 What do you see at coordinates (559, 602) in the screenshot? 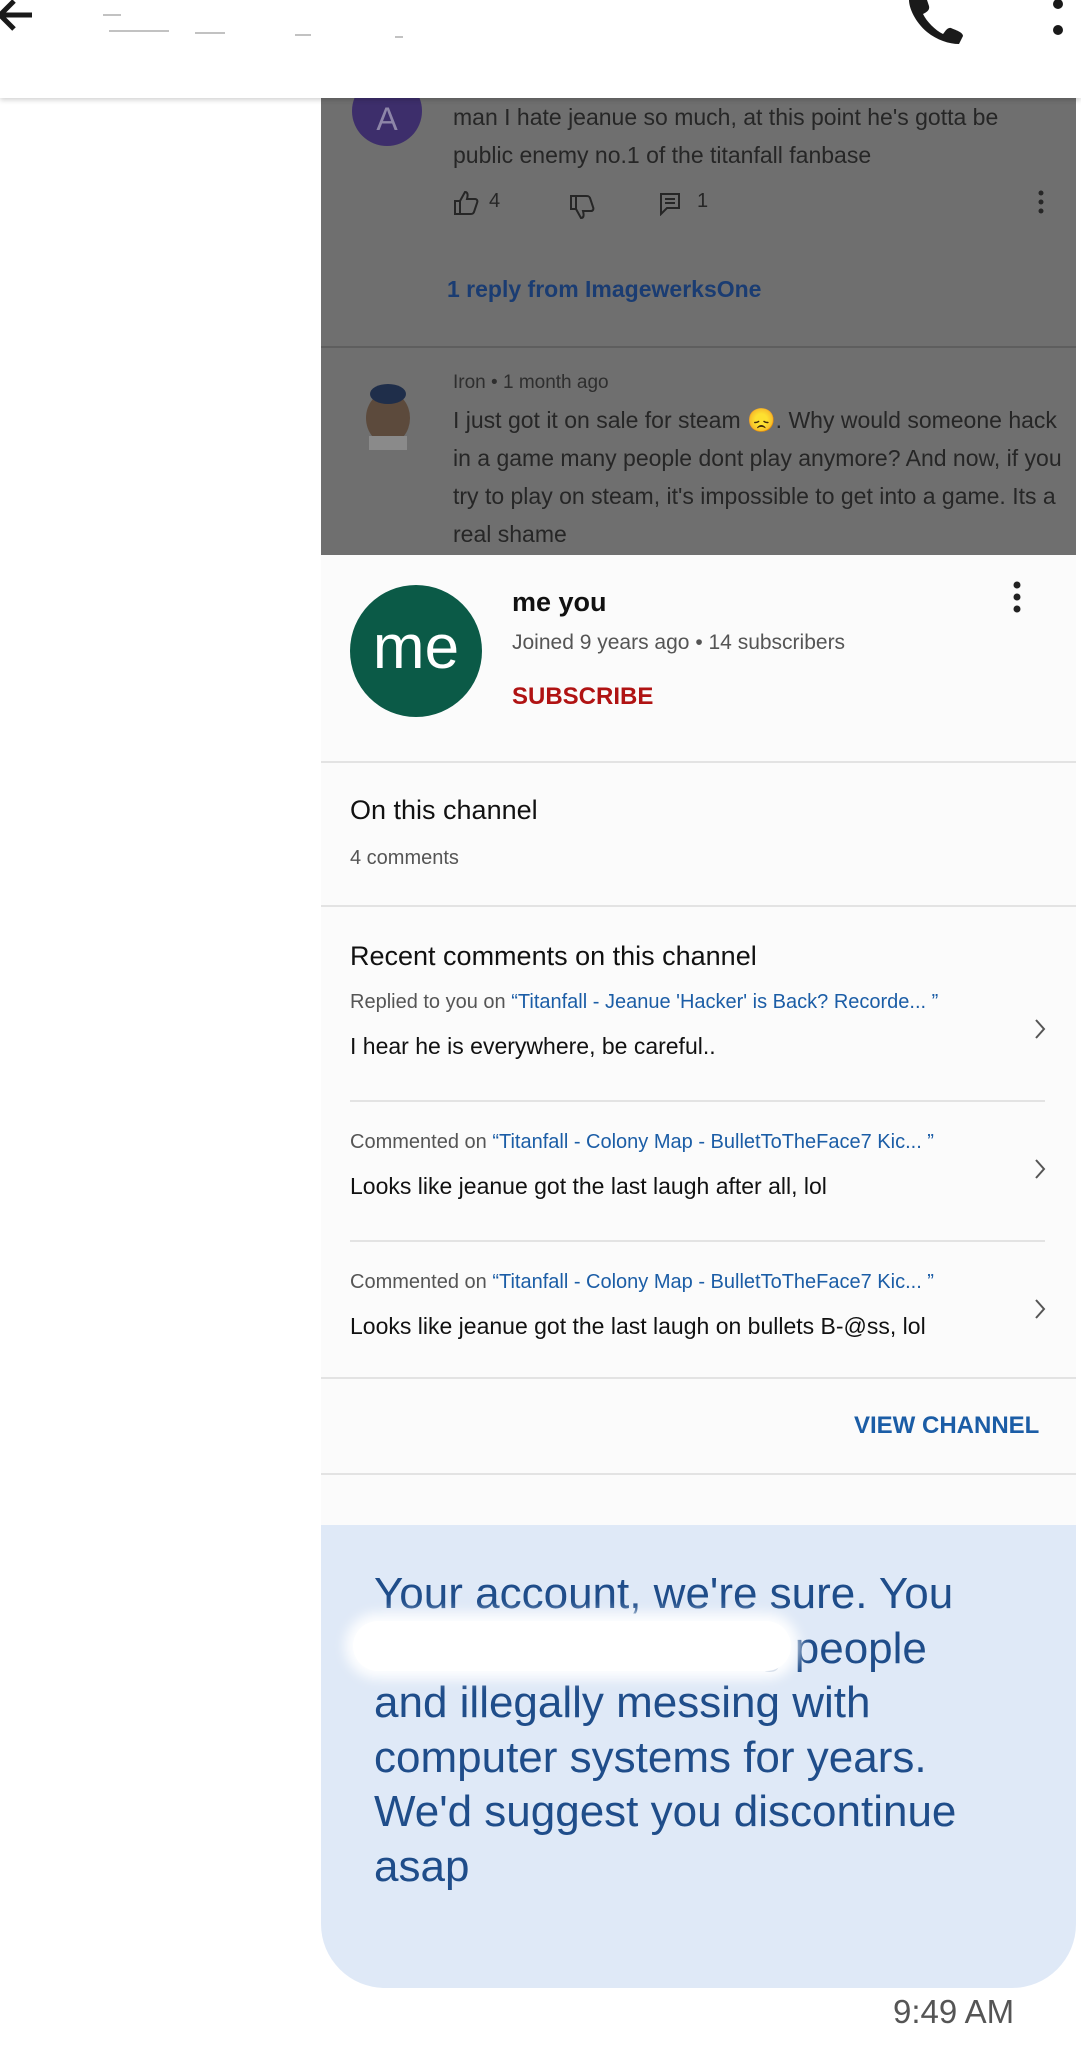
I see `channel-name: me you` at bounding box center [559, 602].